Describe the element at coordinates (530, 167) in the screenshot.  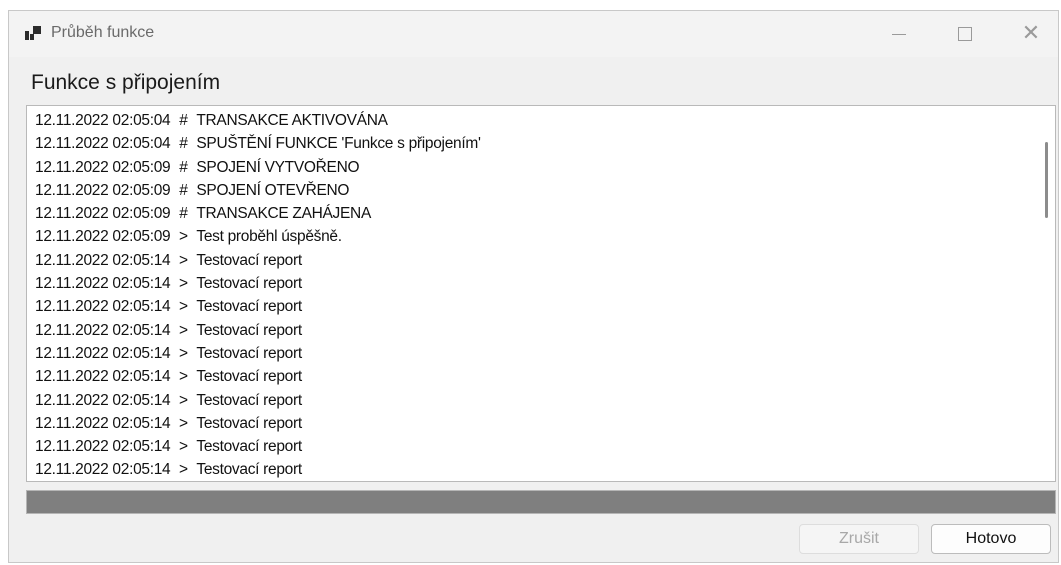
I see `log-entry: 12.11.2022 02:05:09 # SPOJENÍ VYTVOŘENO` at that location.